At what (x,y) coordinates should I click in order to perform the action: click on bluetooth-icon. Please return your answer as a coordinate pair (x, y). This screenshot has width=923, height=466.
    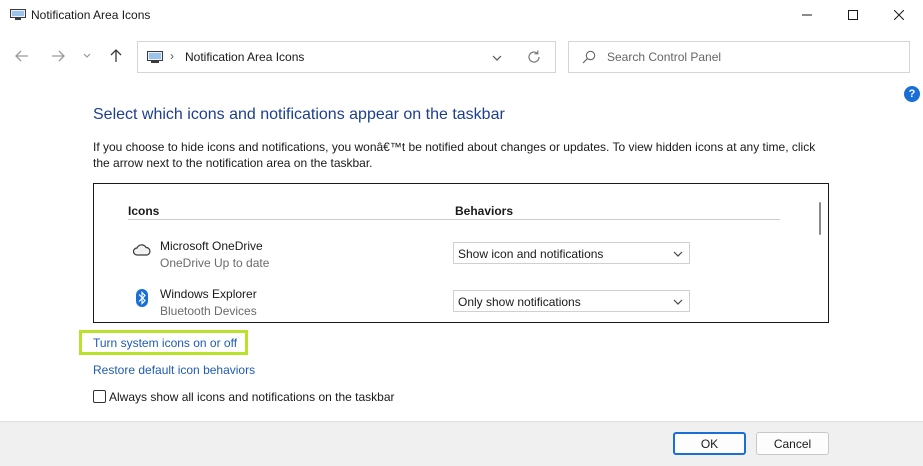
    Looking at the image, I should click on (142, 298).